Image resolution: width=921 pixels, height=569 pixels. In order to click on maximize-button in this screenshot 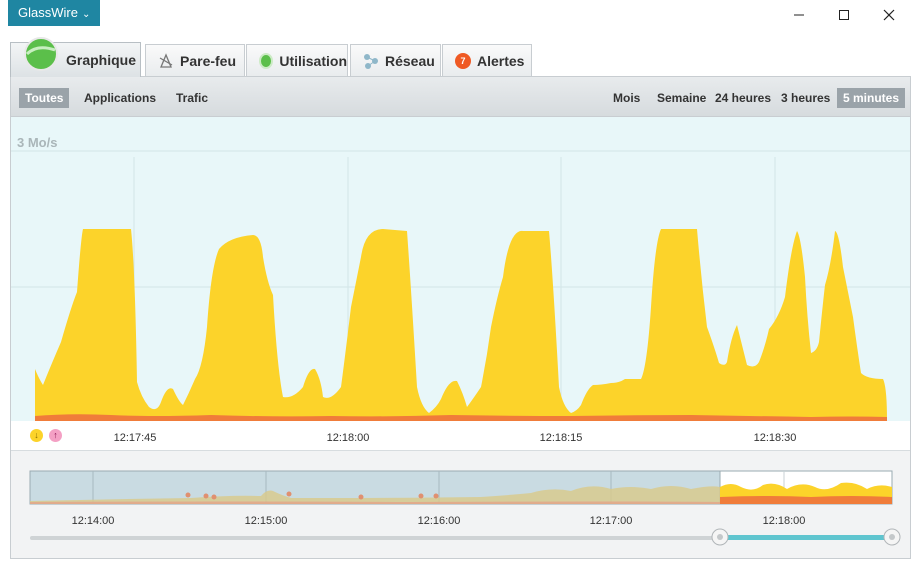, I will do `click(844, 15)`.